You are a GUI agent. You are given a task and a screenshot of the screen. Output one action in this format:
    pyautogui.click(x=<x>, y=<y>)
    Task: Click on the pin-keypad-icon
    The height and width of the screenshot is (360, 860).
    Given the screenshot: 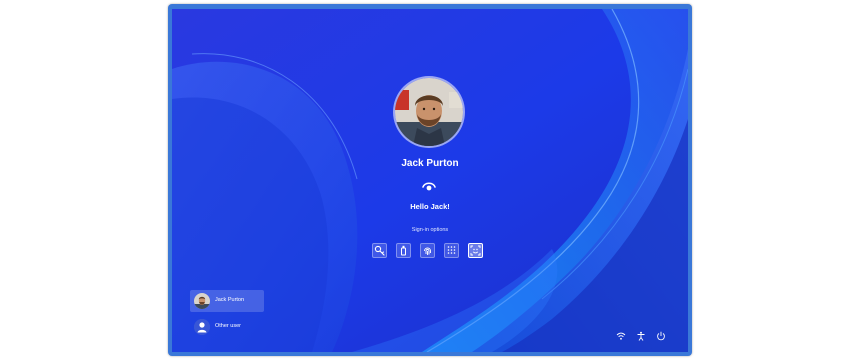 What is the action you would take?
    pyautogui.click(x=451, y=250)
    